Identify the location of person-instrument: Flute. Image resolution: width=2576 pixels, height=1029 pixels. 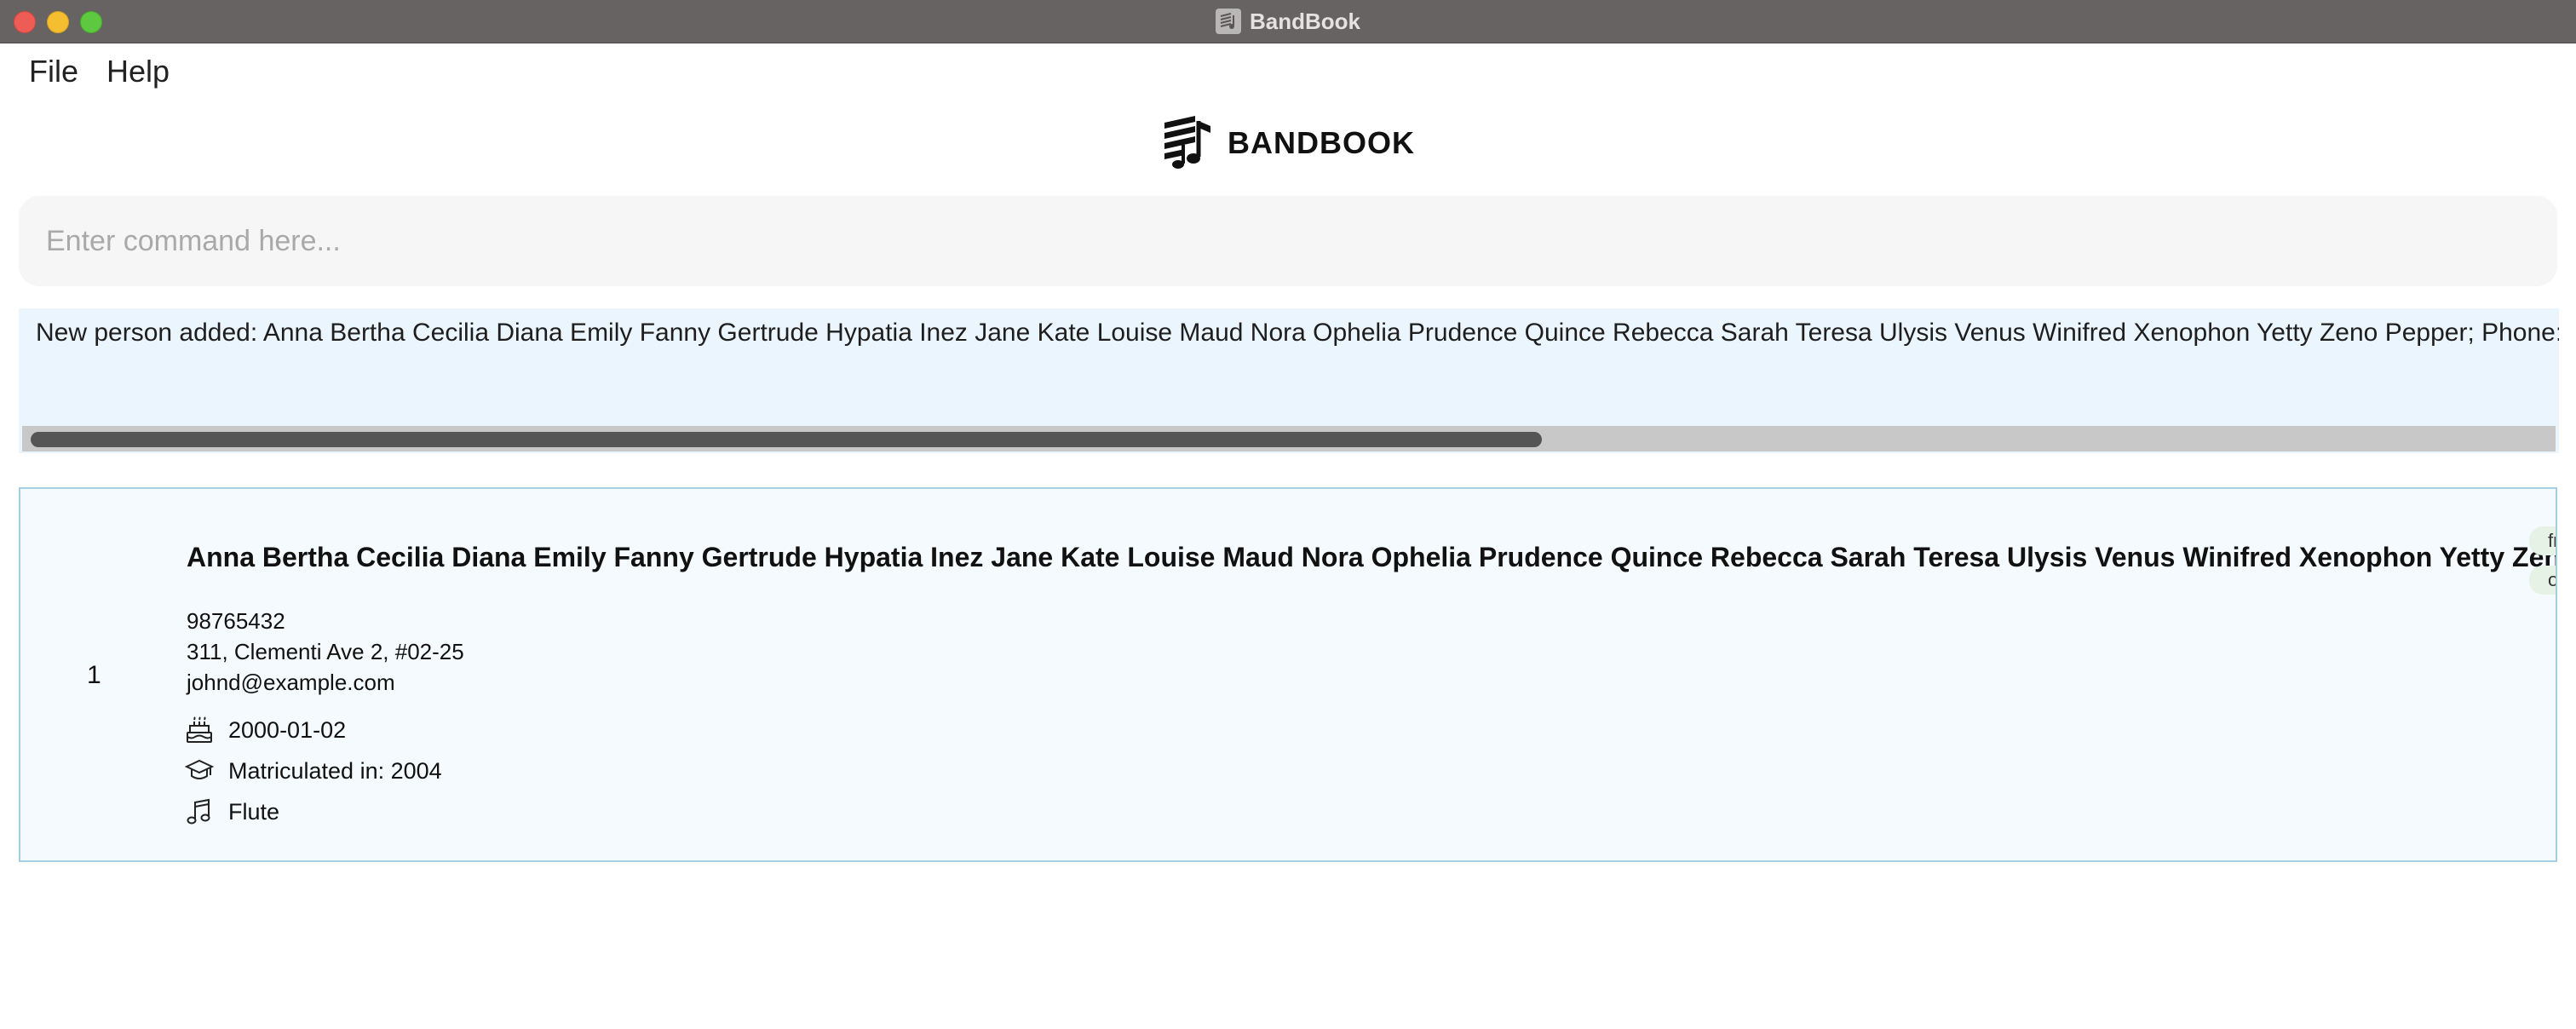
(254, 812).